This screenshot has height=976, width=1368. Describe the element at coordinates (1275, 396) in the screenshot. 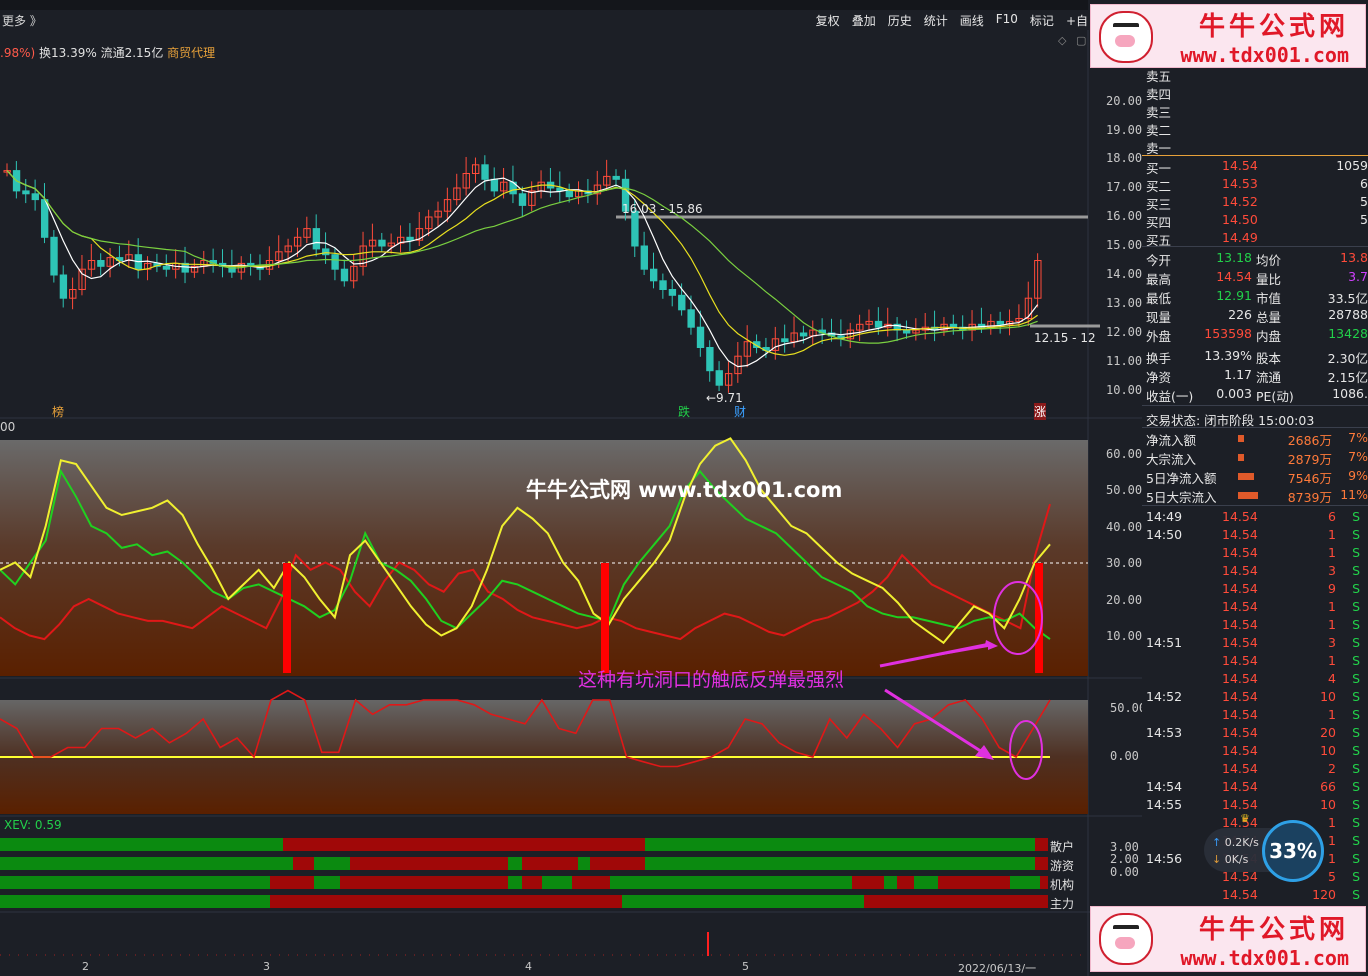

I see `quote-label: PE(动)` at that location.